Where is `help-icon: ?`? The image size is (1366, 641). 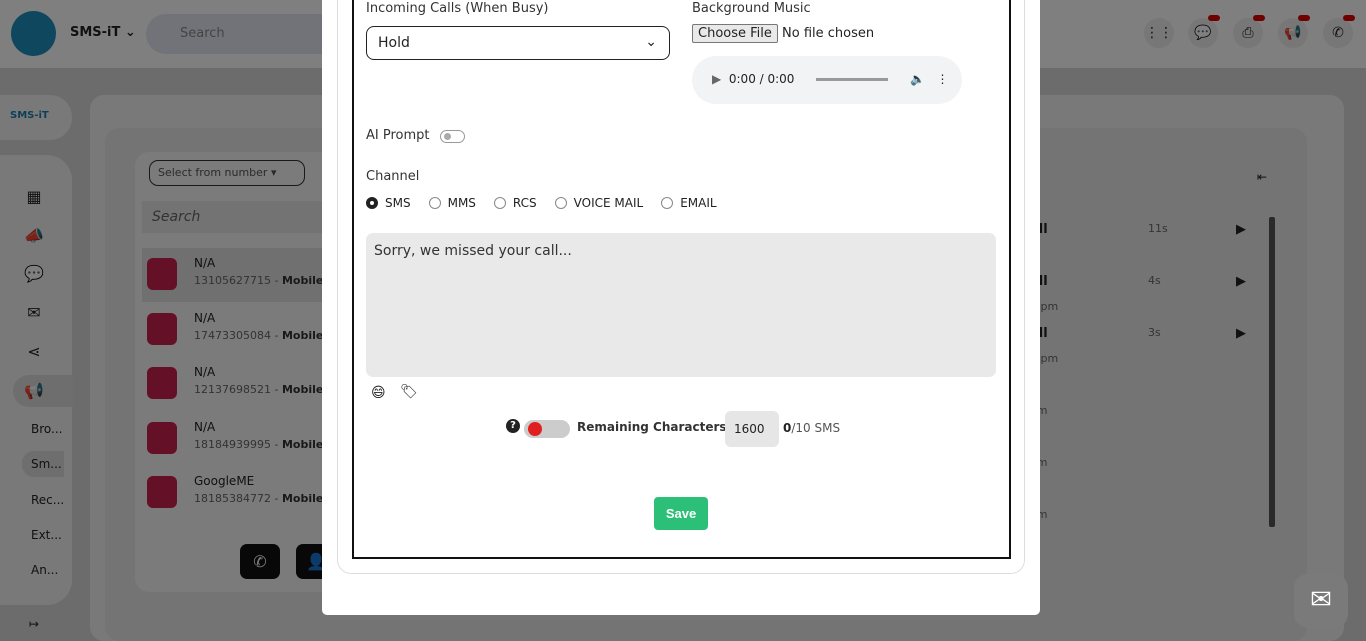
help-icon: ? is located at coordinates (513, 426).